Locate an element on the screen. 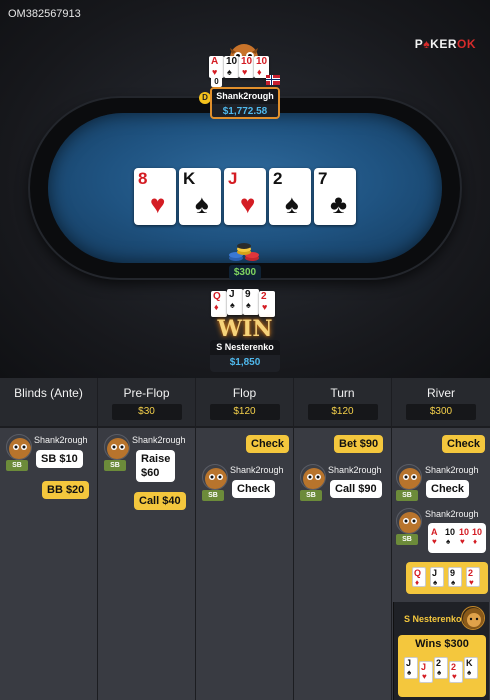 The image size is (490, 700). villain-stack: $1,772.58 is located at coordinates (245, 111).